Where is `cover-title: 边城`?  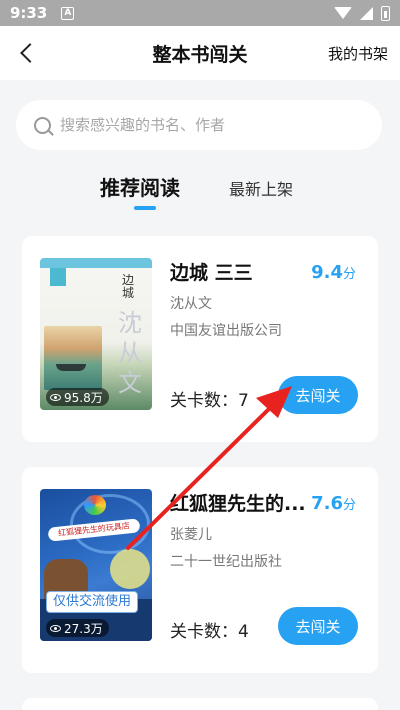 cover-title: 边城 is located at coordinates (128, 286).